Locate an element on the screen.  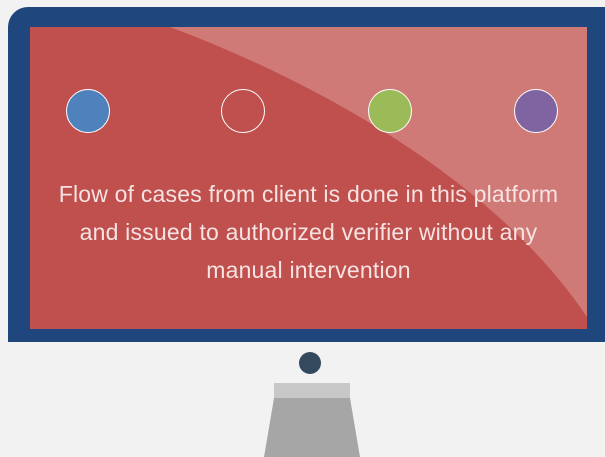
monitor-camera is located at coordinates (310, 363).